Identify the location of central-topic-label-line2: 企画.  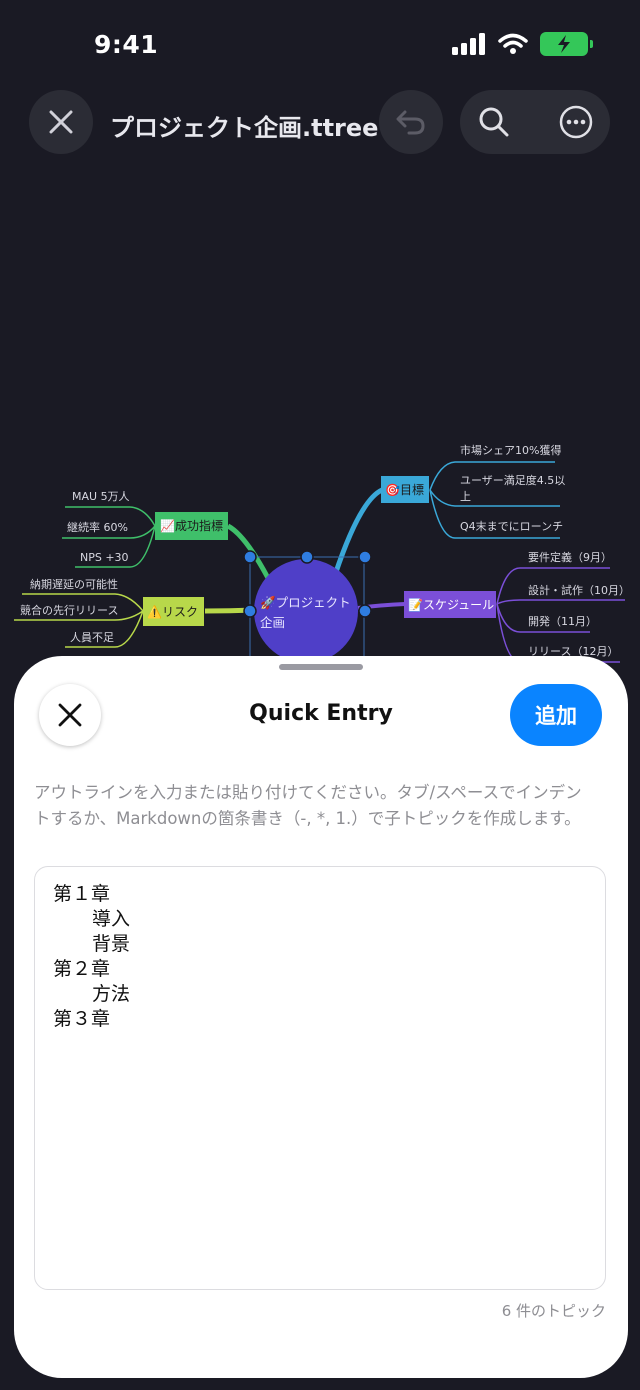
(272, 622).